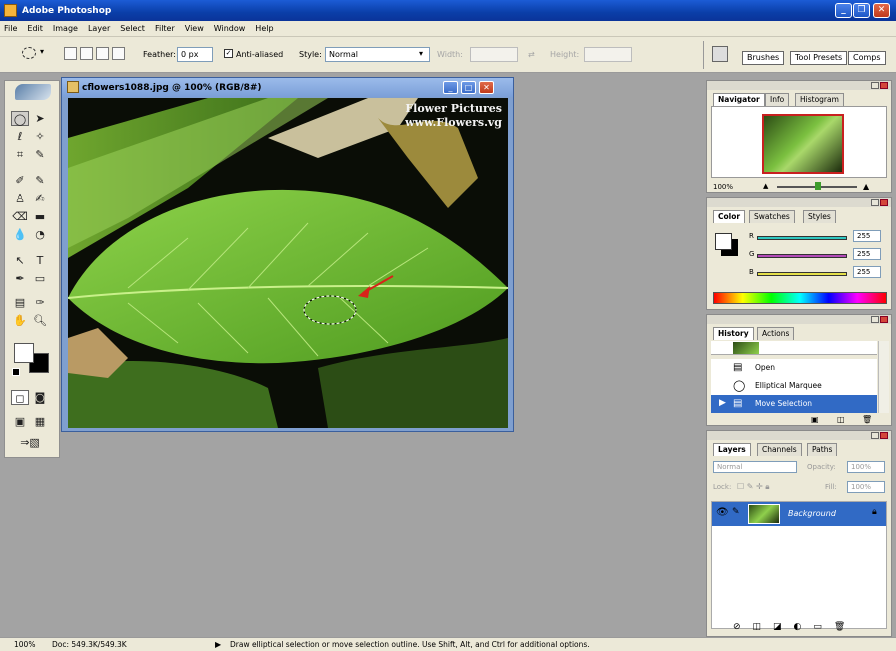  I want to click on shape-tool-icon: ▭, so click(40, 278).